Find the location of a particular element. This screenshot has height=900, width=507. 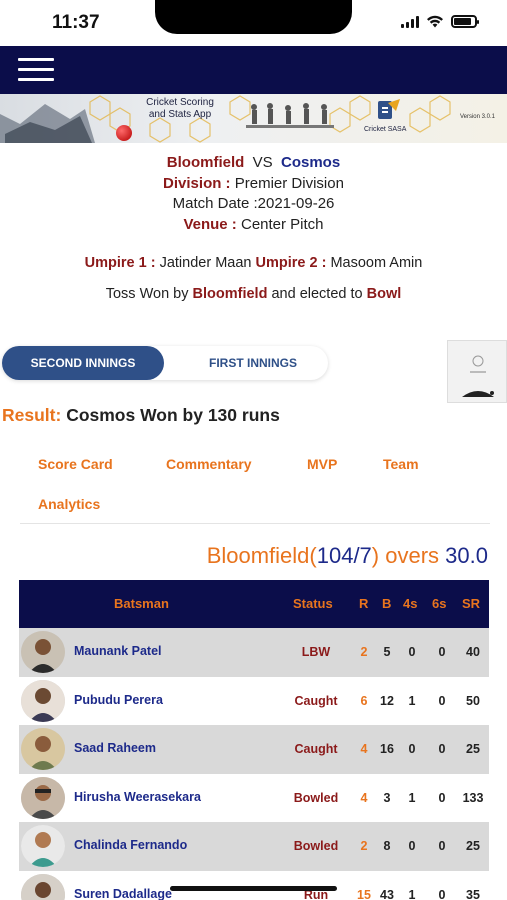

strike-rate-value: 25 is located at coordinates (473, 846).